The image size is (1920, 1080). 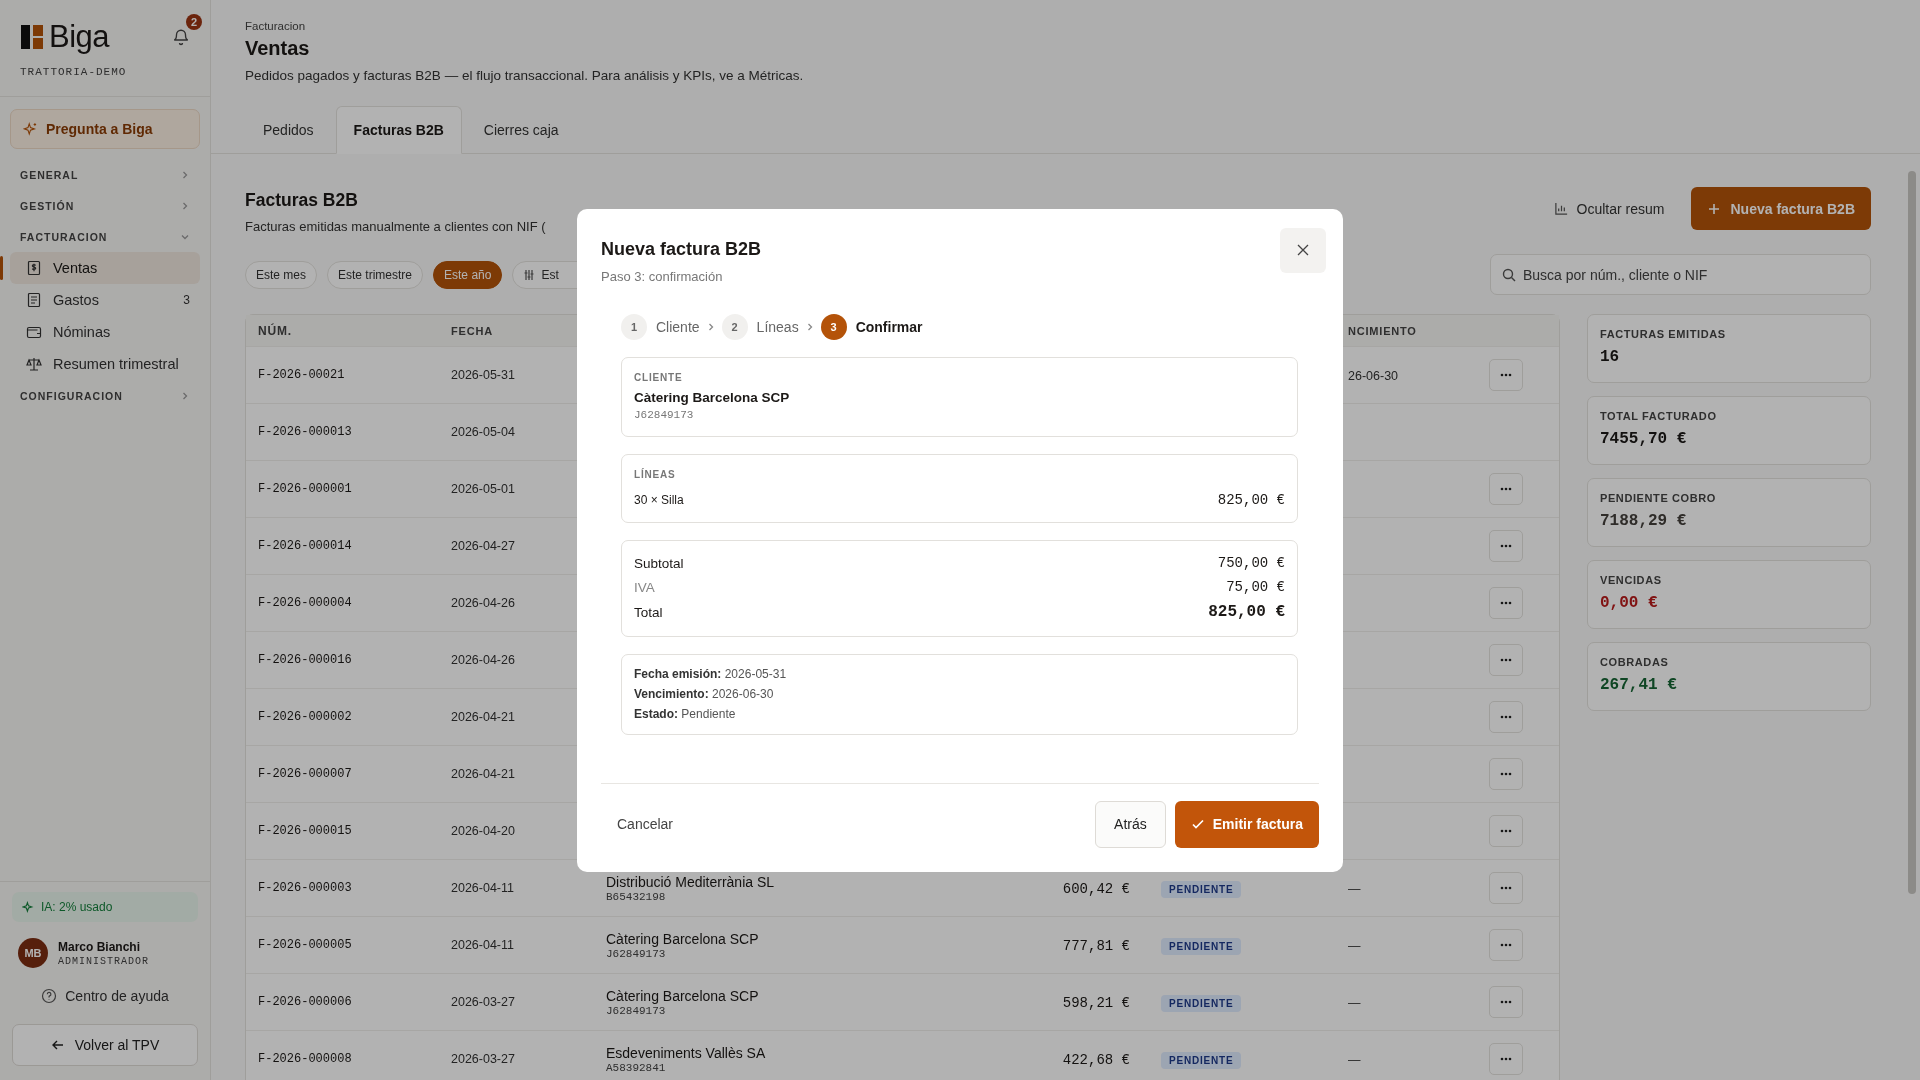 What do you see at coordinates (105, 1045) in the screenshot?
I see `back-button: Volver al TPV` at bounding box center [105, 1045].